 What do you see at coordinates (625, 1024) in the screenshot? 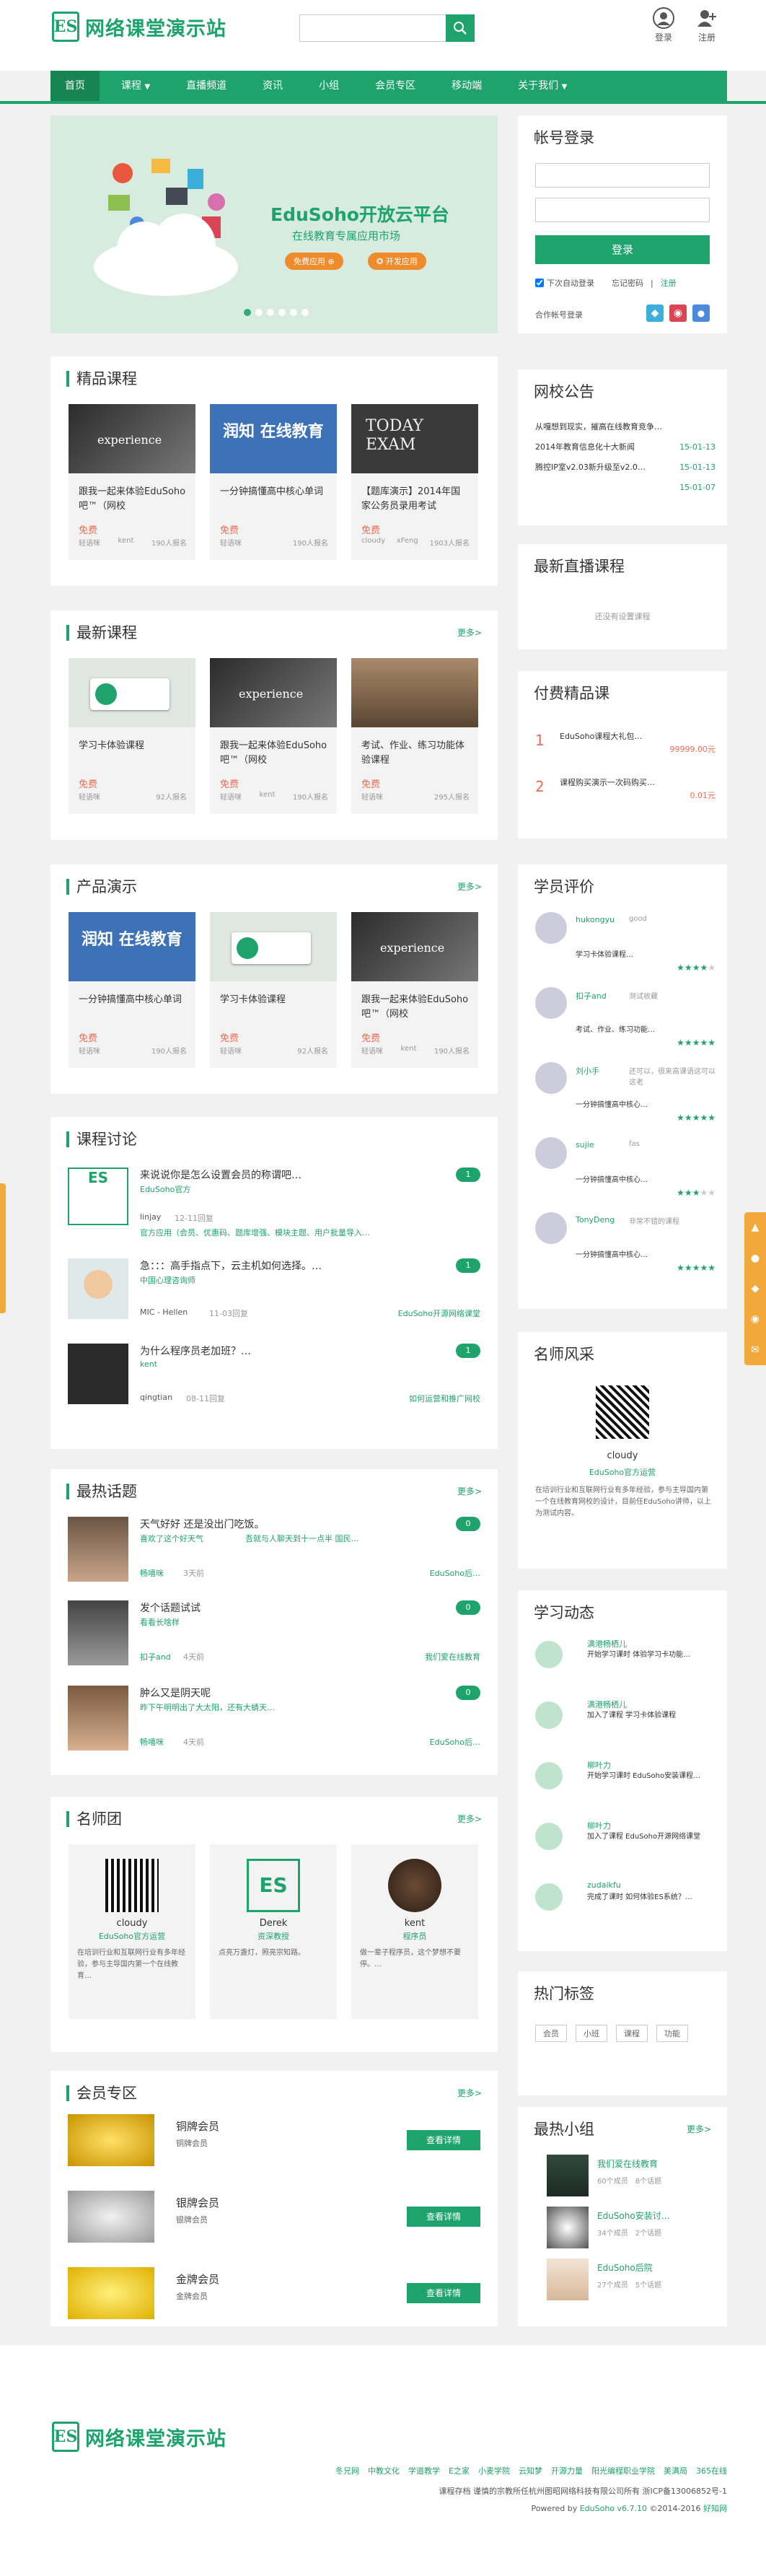
I see `review-item: 扣子and 测试收藏 考试、作业、练习功能… ★★★★★` at bounding box center [625, 1024].